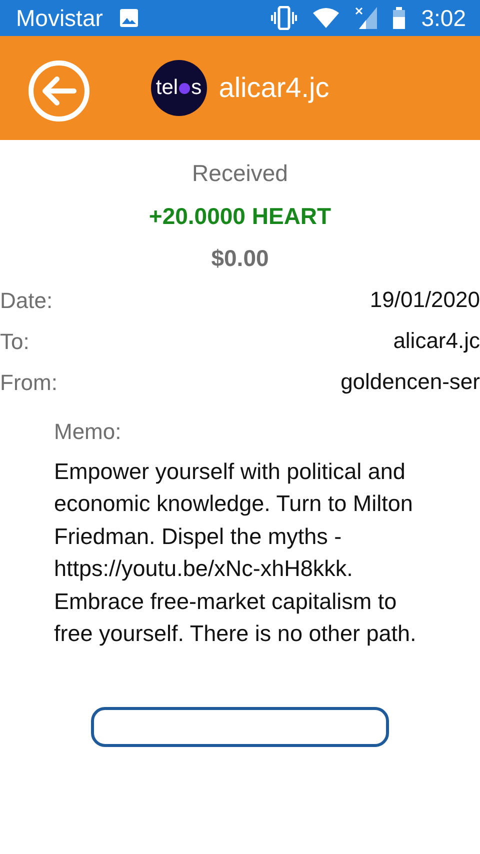 The image size is (480, 854). Describe the element at coordinates (424, 300) in the screenshot. I see `detail-value: 19/01/2020` at that location.